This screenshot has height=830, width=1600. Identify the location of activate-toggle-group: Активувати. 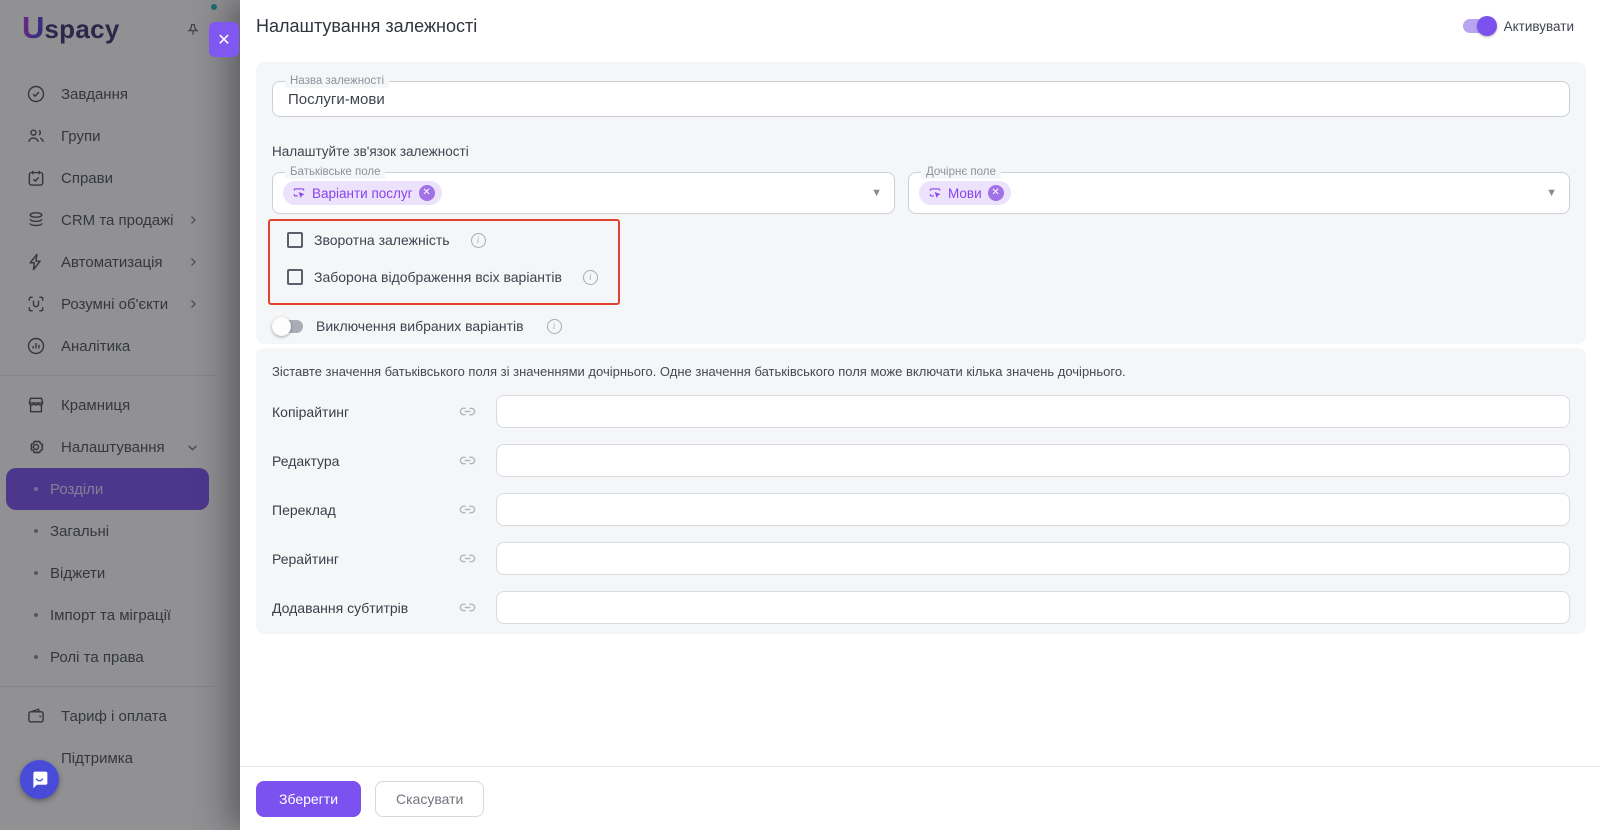
(1518, 26).